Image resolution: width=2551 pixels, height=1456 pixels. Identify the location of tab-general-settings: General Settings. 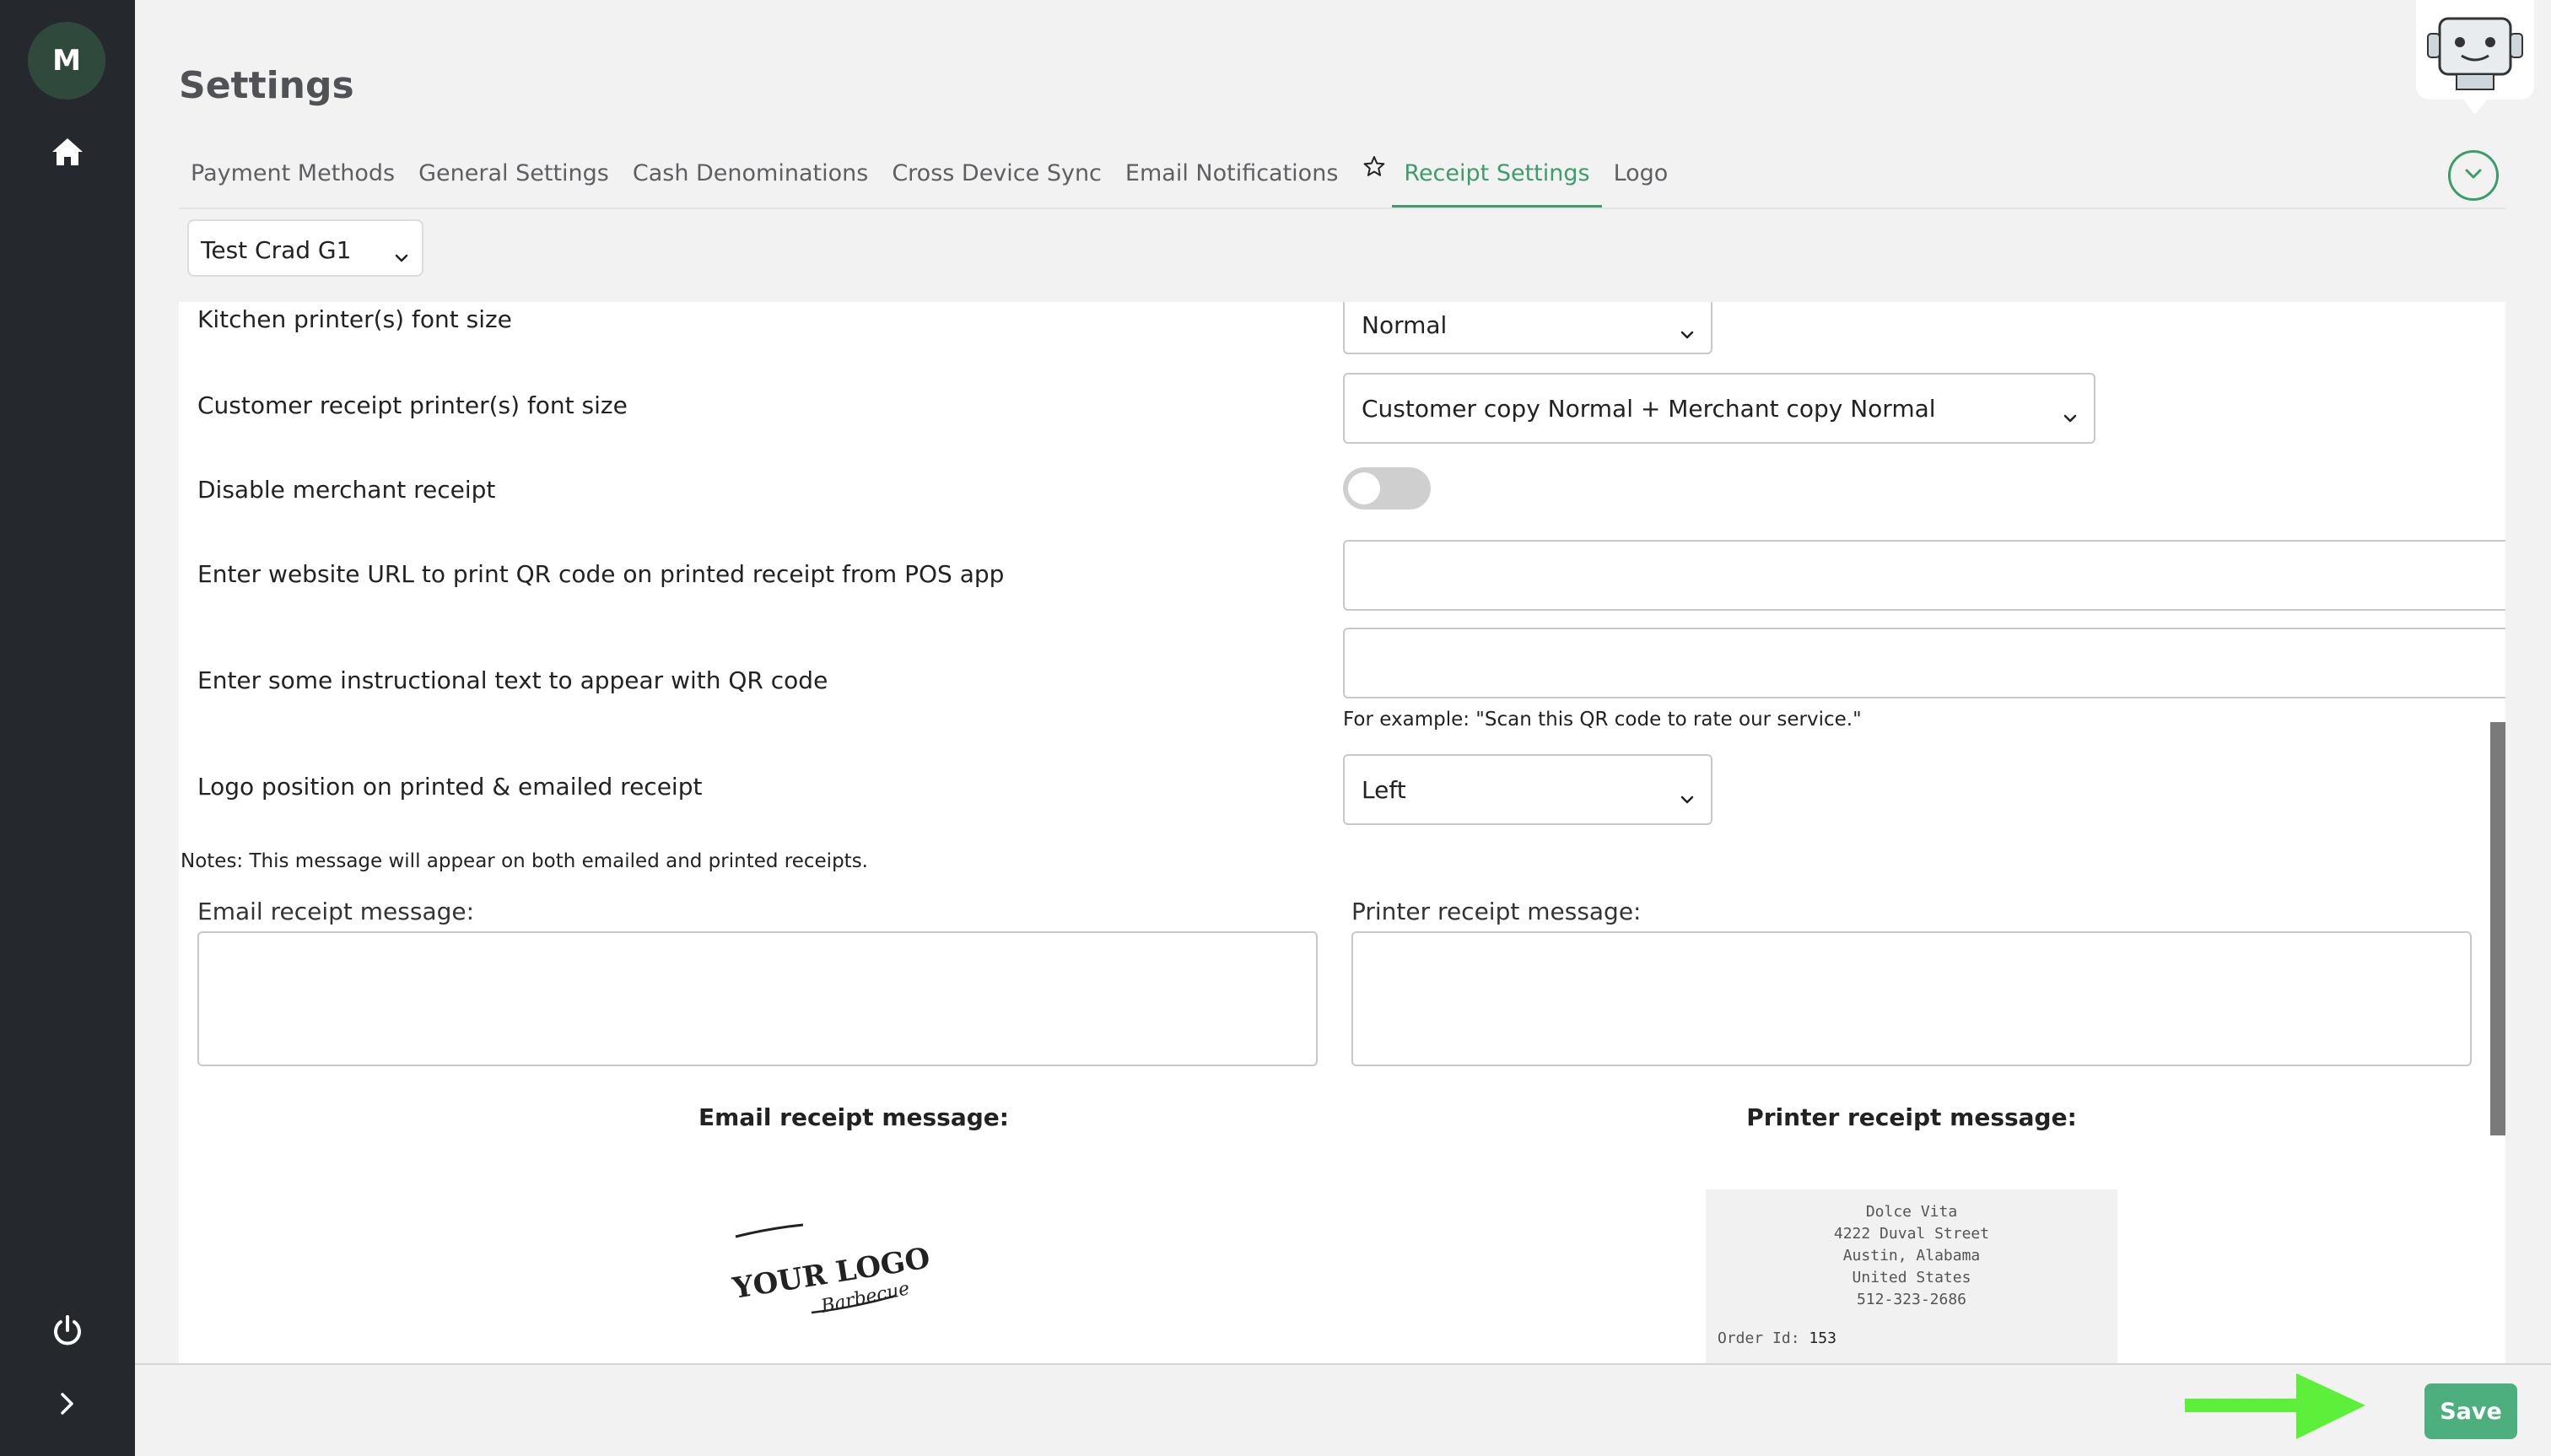
(514, 175).